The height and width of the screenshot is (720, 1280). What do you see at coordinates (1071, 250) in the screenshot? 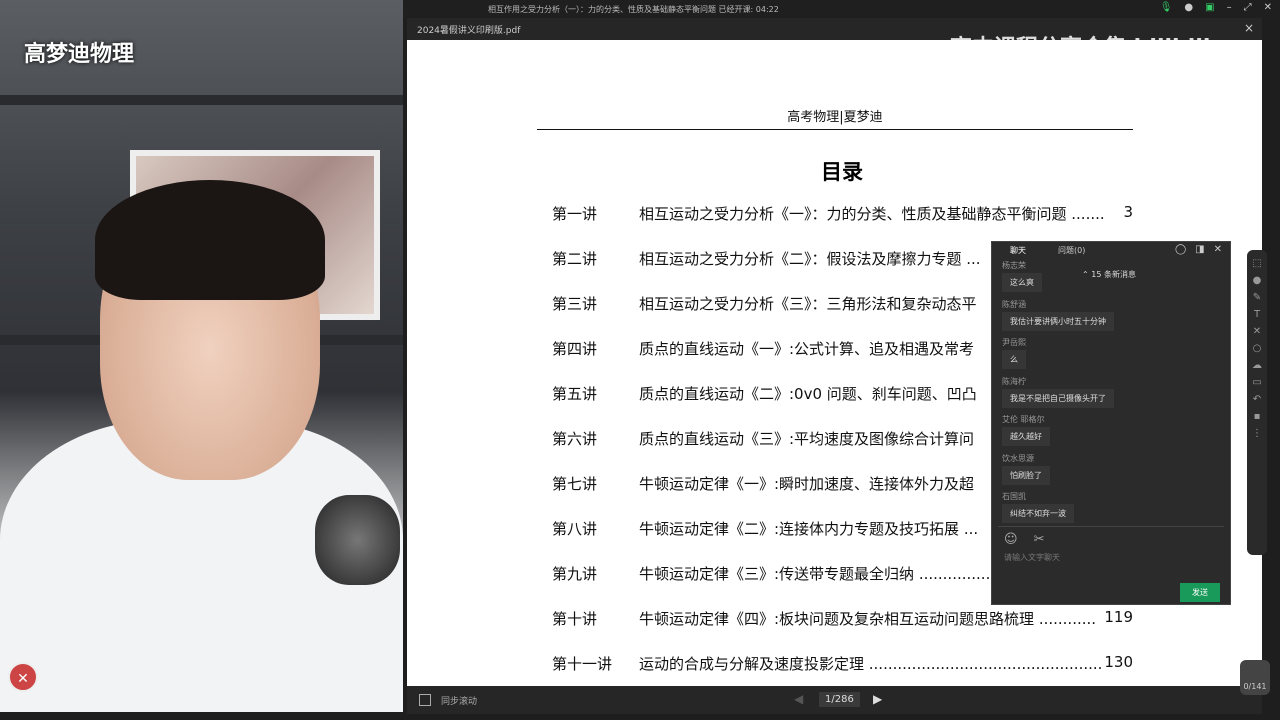
I see `tab-questions: 问题(0)` at bounding box center [1071, 250].